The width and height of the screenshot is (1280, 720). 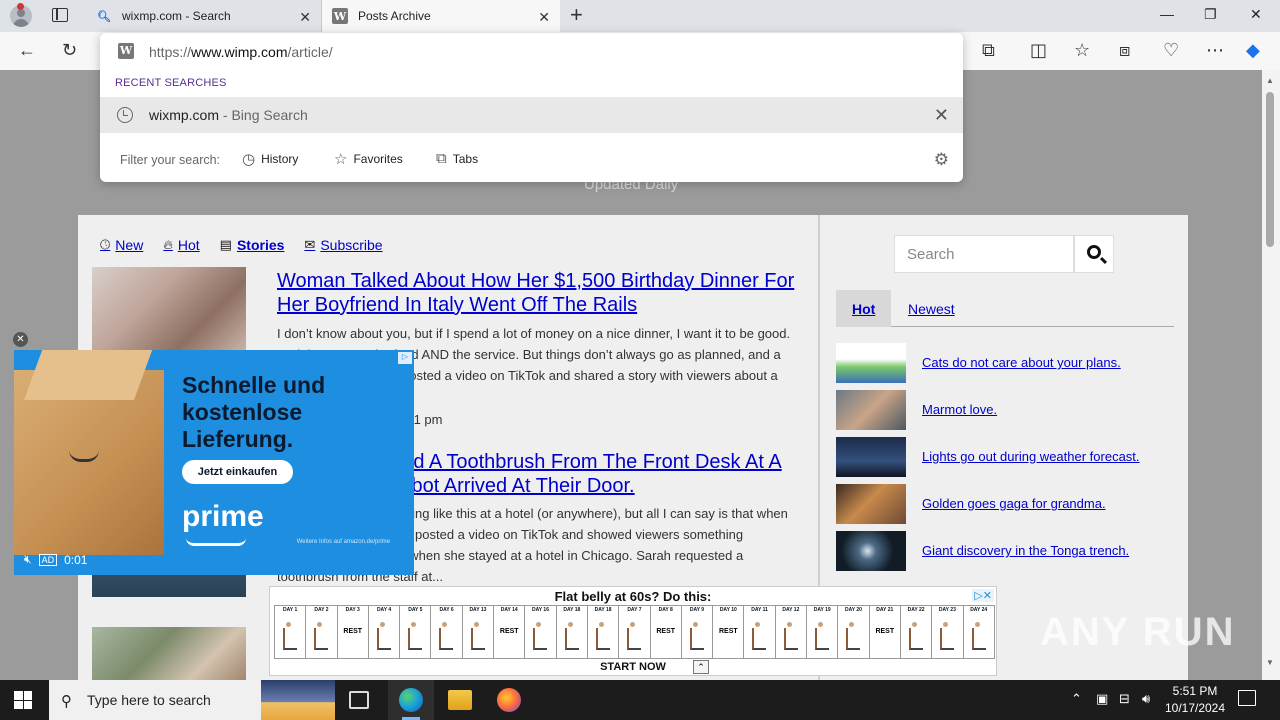 I want to click on split-screen-icon: ◫, so click(x=1038, y=50).